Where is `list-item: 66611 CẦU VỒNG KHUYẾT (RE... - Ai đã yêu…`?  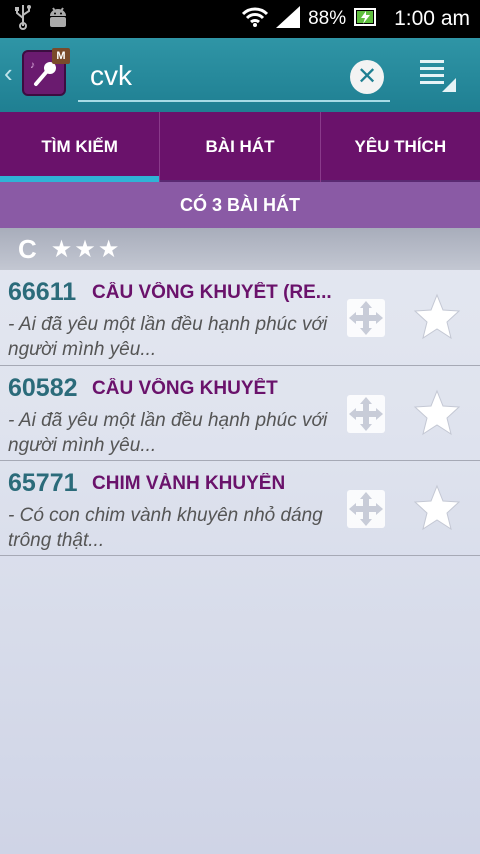
list-item: 66611 CẦU VỒNG KHUYẾT (RE... - Ai đã yêu… is located at coordinates (240, 318).